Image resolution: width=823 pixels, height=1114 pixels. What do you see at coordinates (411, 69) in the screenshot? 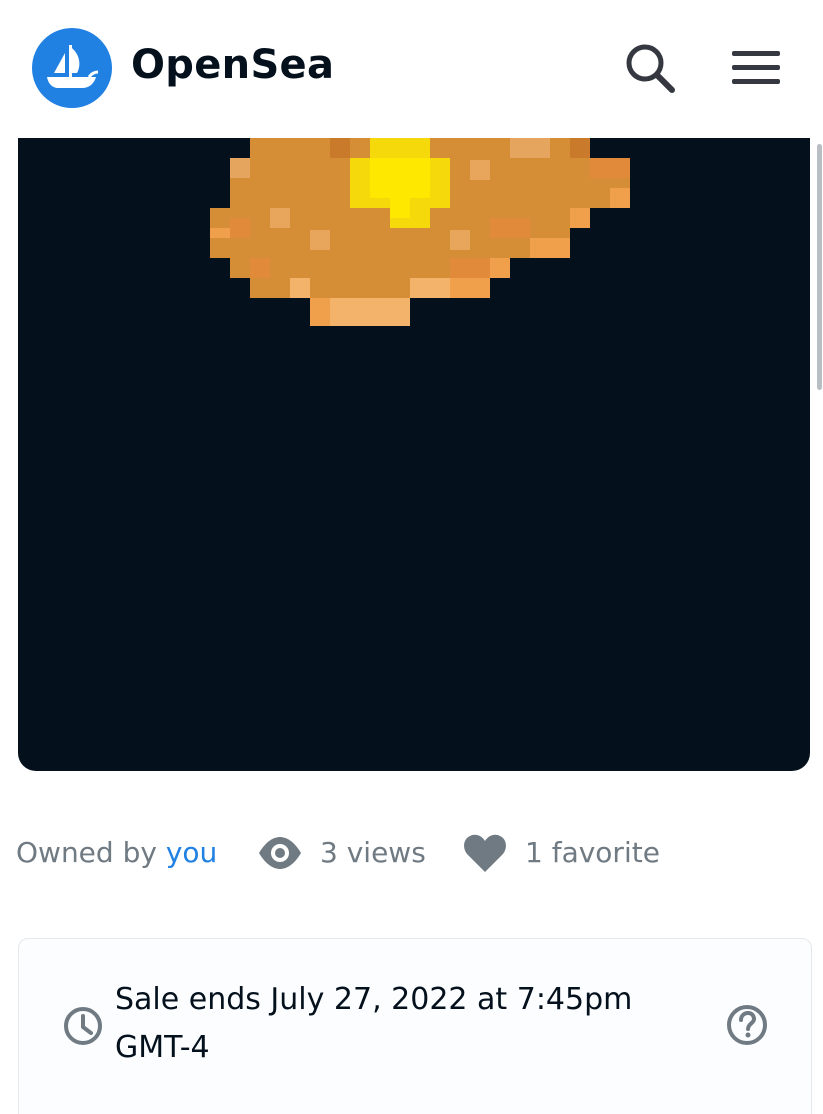
I see `top-navbar: OpenSea` at bounding box center [411, 69].